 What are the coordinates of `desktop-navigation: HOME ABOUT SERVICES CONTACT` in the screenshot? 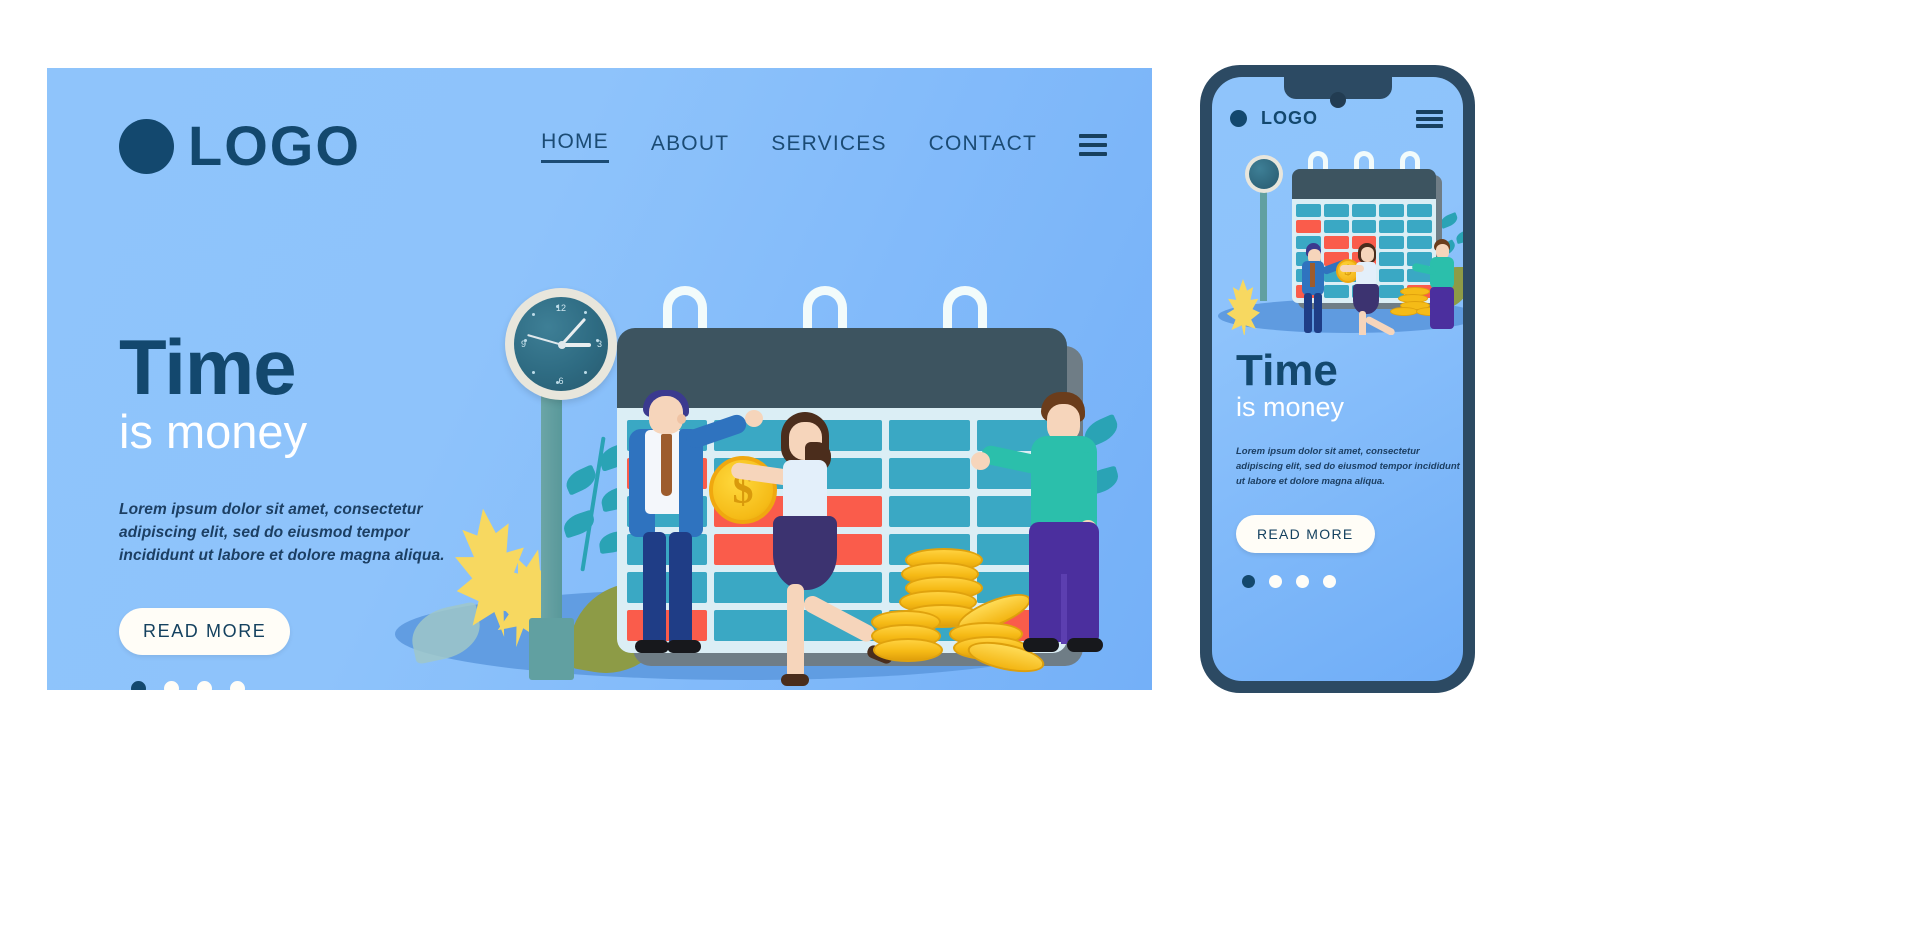 It's located at (824, 146).